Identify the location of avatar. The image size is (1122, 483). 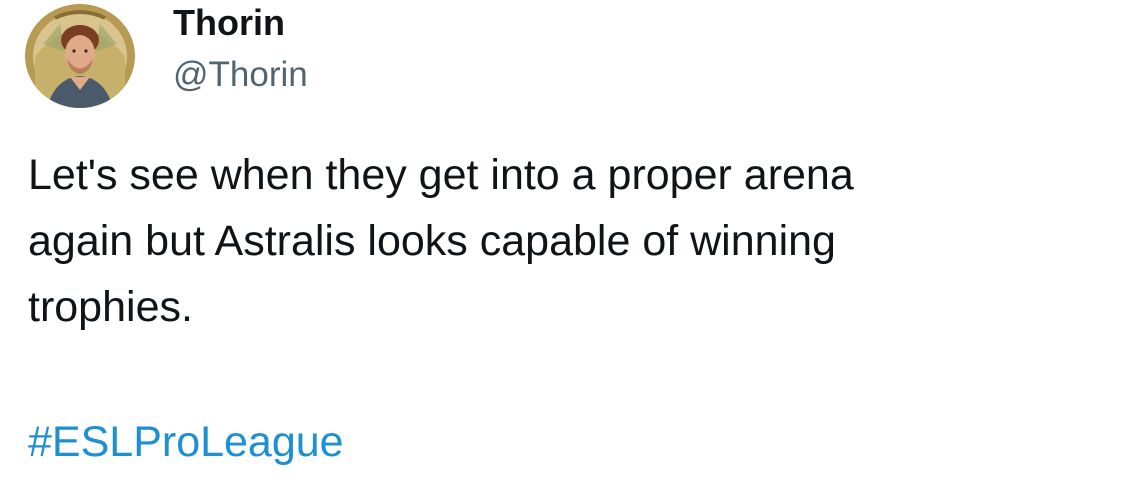
(80, 56).